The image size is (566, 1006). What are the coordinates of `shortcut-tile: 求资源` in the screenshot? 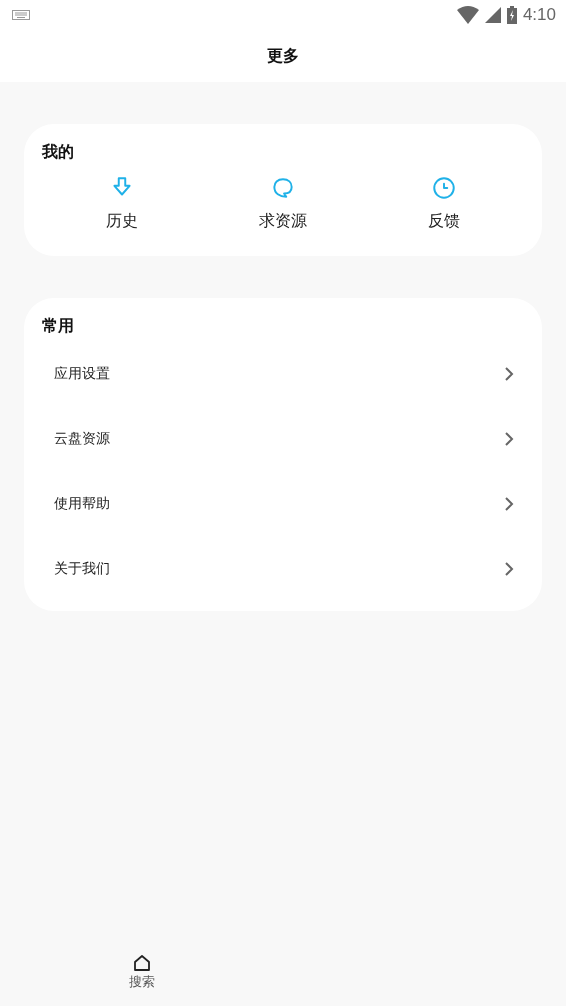 It's located at (283, 203).